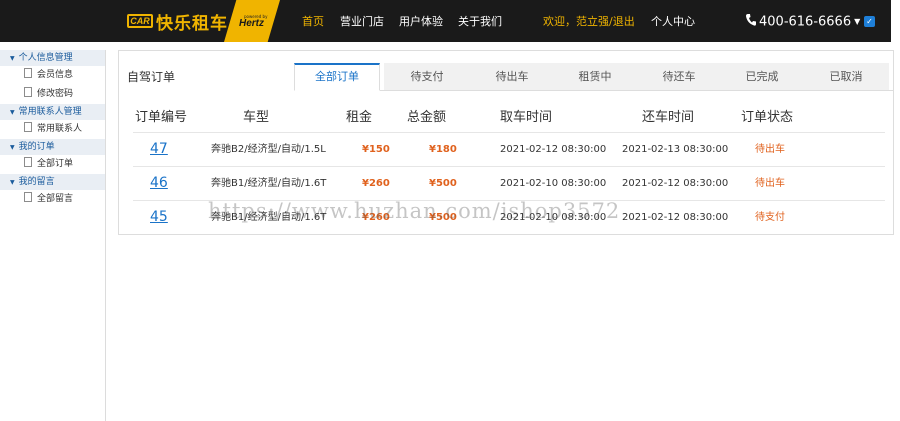 The height and width of the screenshot is (421, 900). I want to click on sidebar-item-label: 会员信息, so click(55, 75).